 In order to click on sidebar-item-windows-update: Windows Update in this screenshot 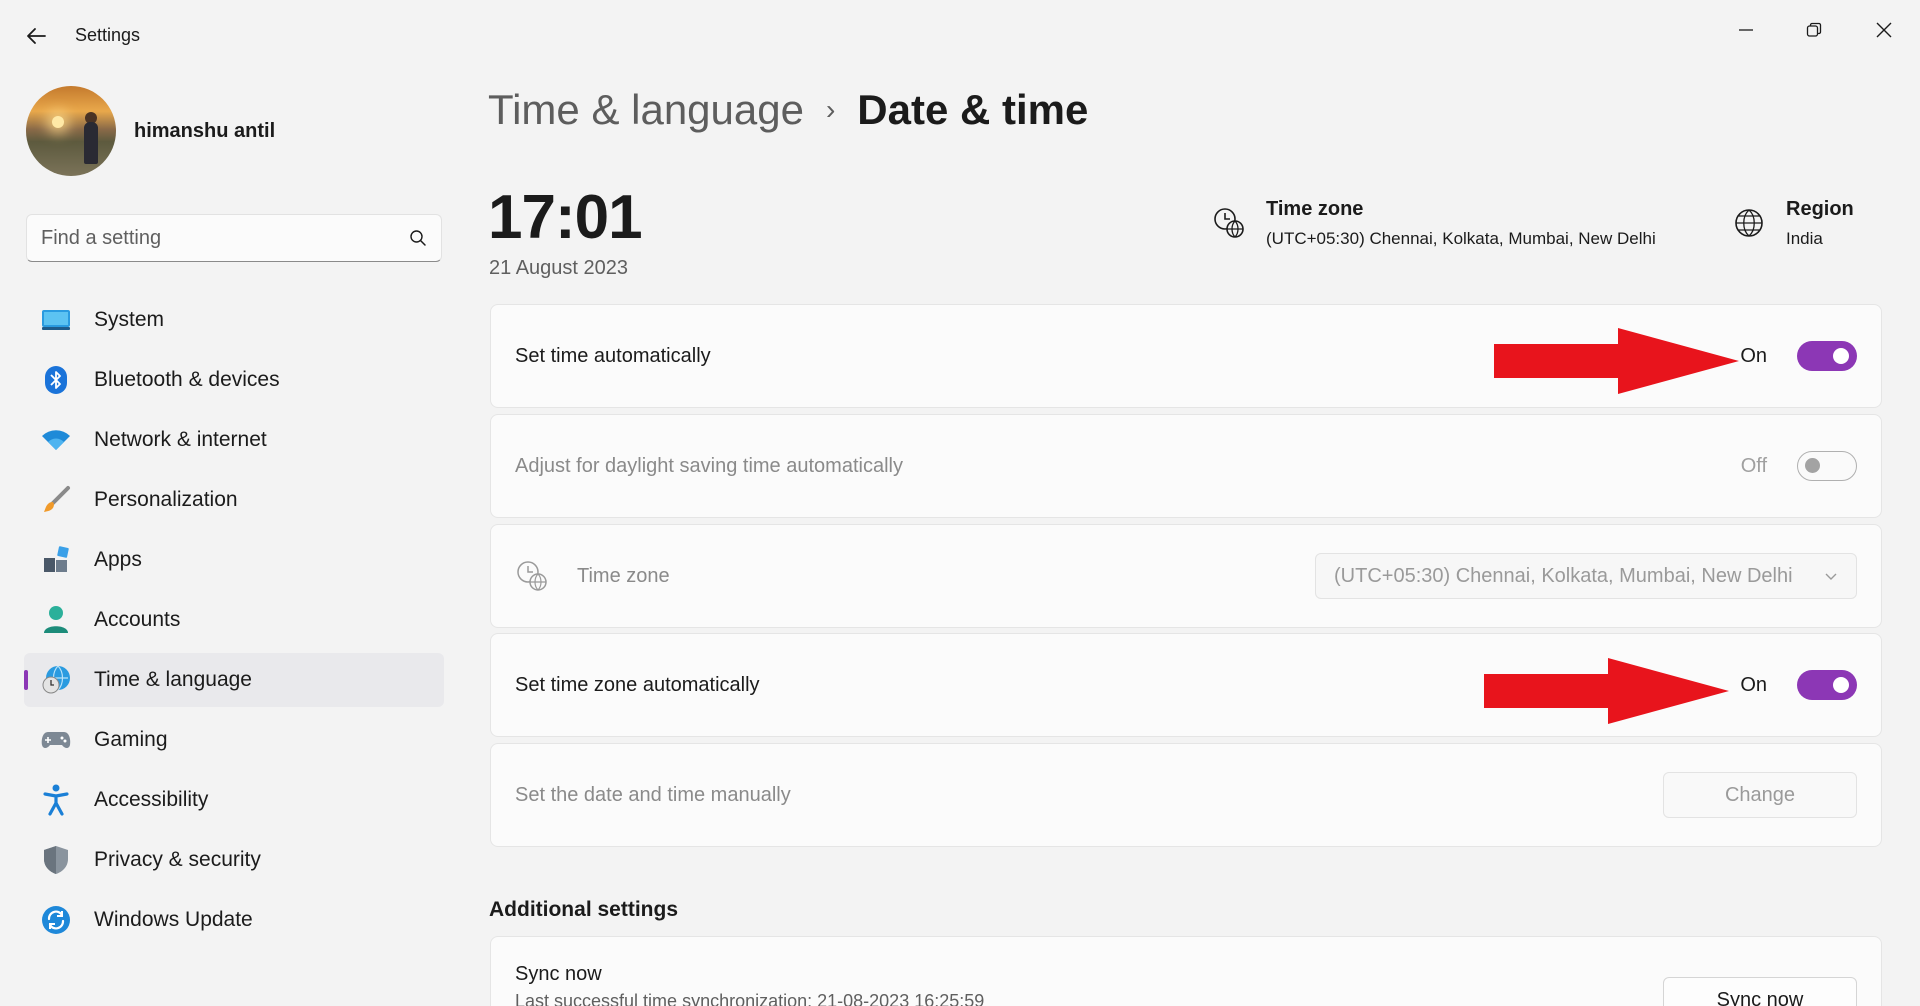, I will do `click(234, 920)`.